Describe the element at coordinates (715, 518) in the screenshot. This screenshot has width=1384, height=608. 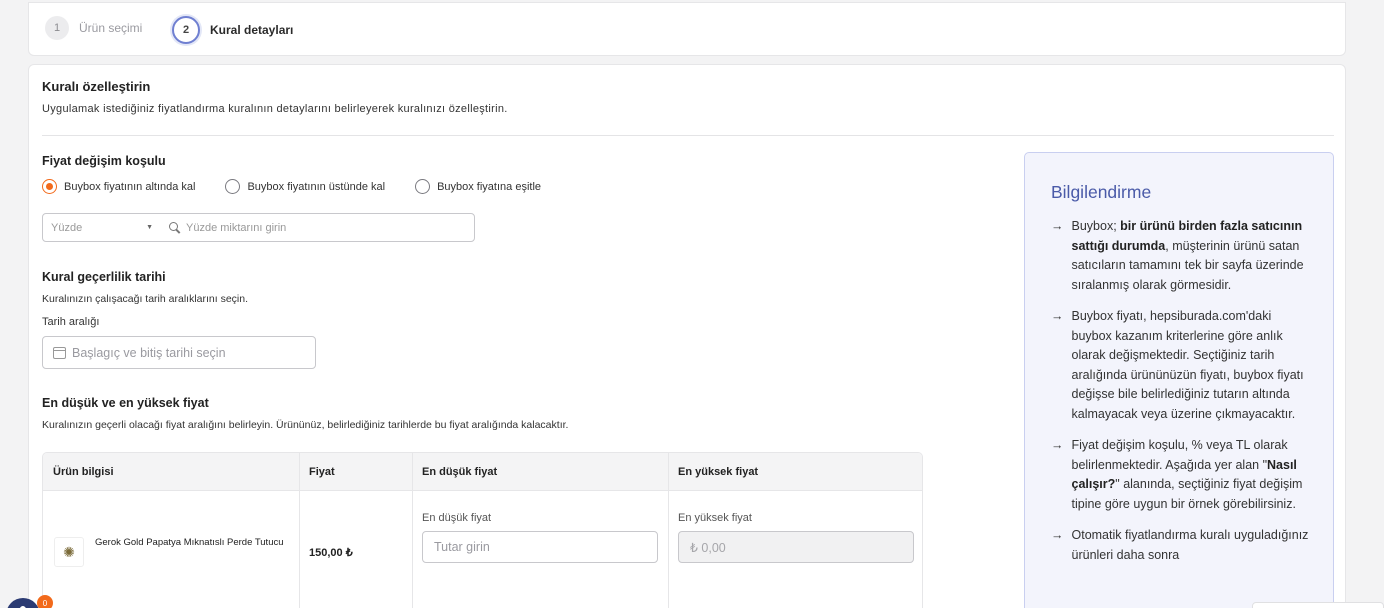
I see `max-price-label: En yüksek fiyat` at that location.